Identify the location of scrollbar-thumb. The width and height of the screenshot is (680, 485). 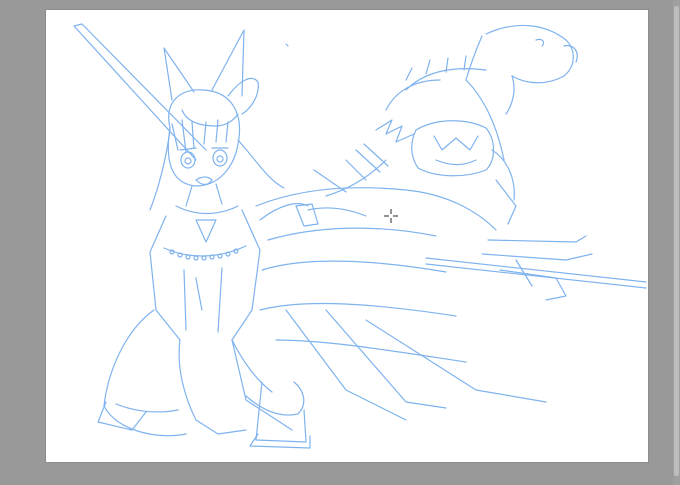
(676, 241).